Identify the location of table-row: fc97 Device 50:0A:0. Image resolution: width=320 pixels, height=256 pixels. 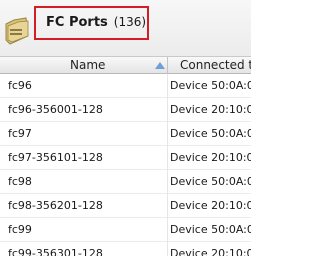
(125, 134).